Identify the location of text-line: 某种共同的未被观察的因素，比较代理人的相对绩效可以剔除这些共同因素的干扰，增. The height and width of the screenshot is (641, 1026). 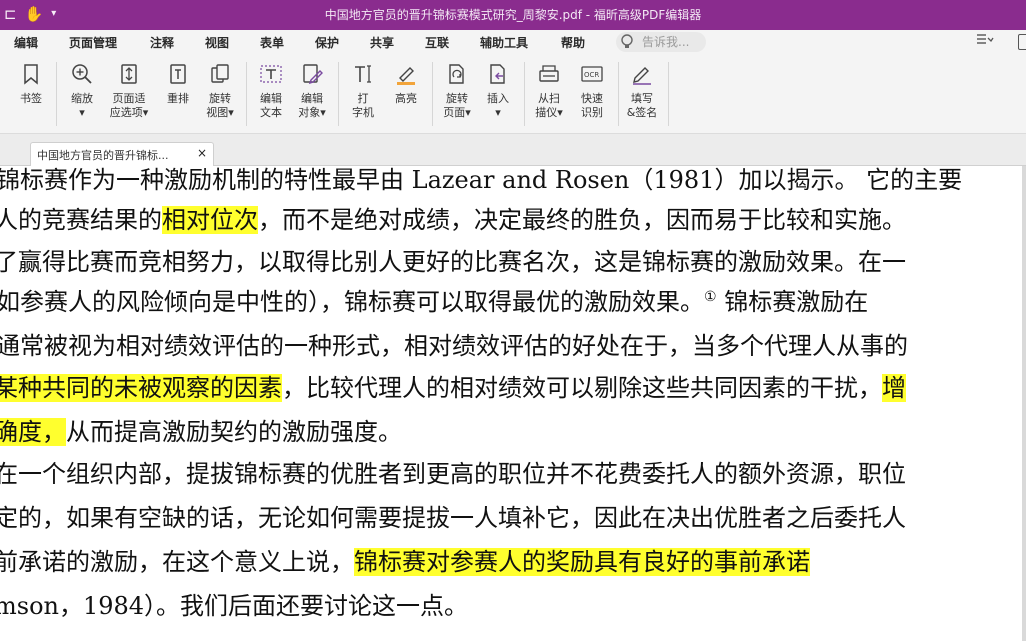
(453, 392).